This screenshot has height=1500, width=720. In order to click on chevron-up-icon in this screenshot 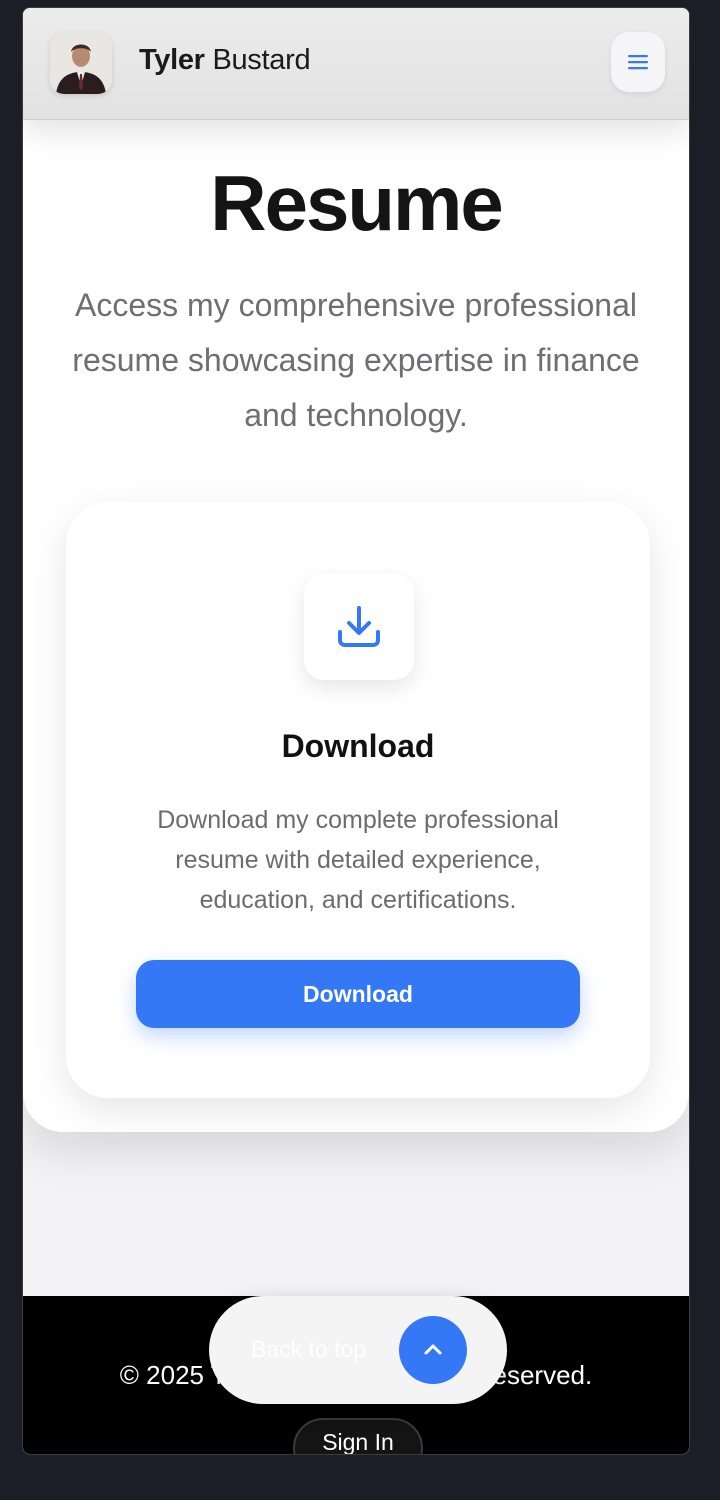, I will do `click(433, 1349)`.